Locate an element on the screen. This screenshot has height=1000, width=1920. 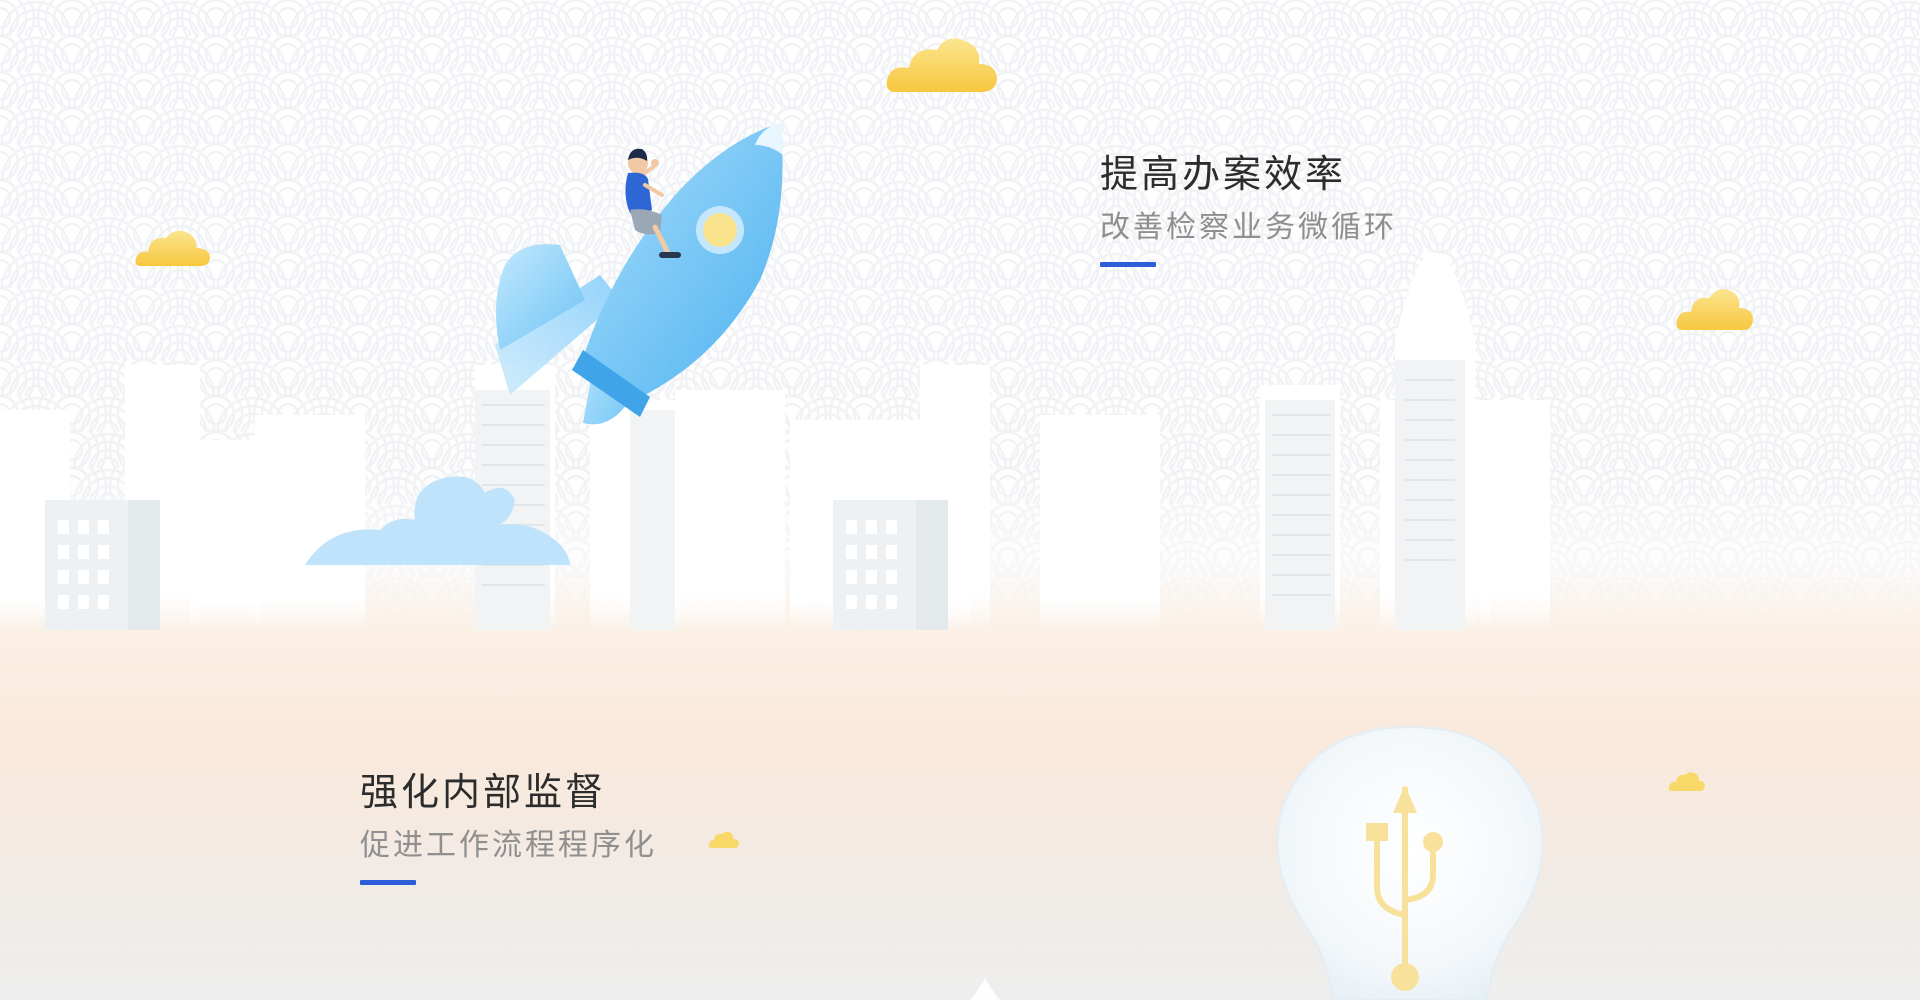
feature-title: 提高办案效率 is located at coordinates (1223, 174).